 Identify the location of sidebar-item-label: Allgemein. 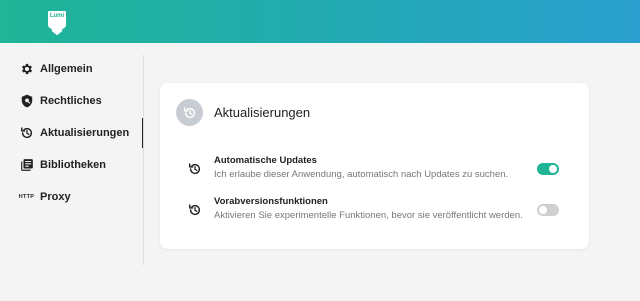
(66, 69).